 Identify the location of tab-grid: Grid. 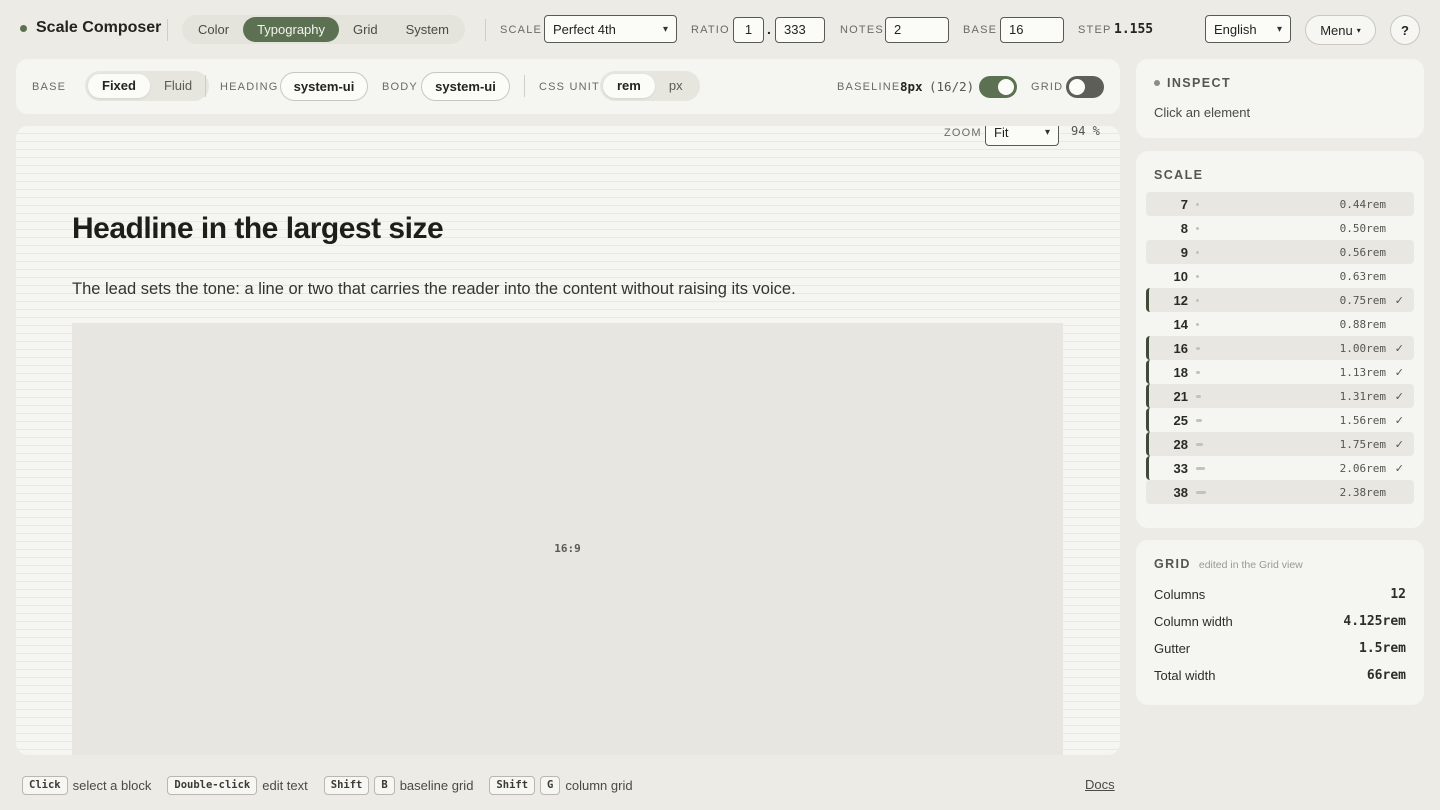
(365, 29).